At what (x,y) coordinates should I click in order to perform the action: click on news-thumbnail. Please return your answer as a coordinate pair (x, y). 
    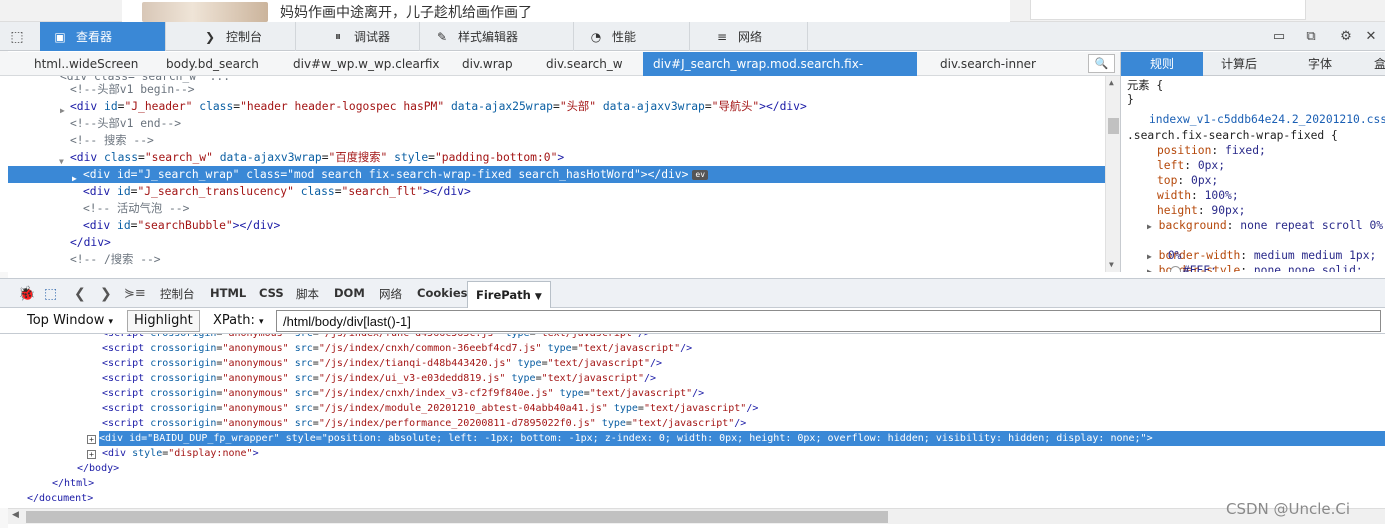
    Looking at the image, I should click on (205, 12).